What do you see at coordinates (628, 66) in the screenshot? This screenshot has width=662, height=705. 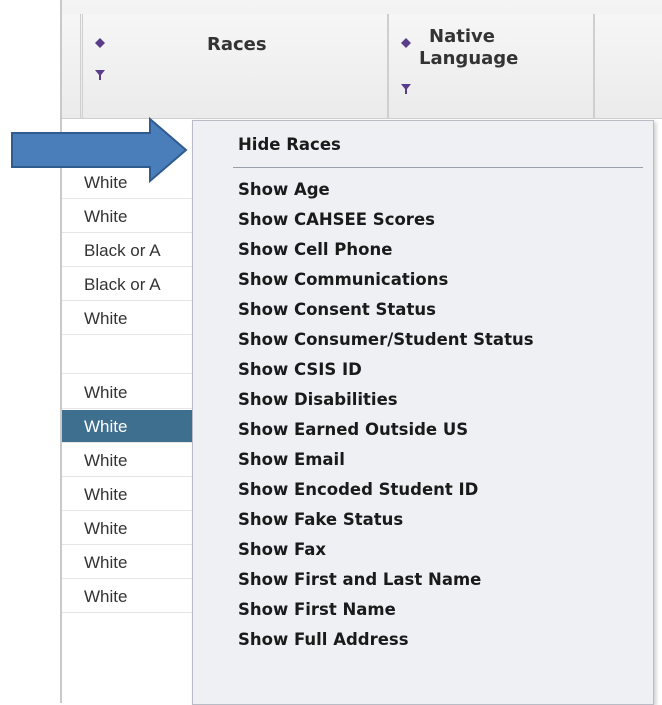 I see `column-header-next` at bounding box center [628, 66].